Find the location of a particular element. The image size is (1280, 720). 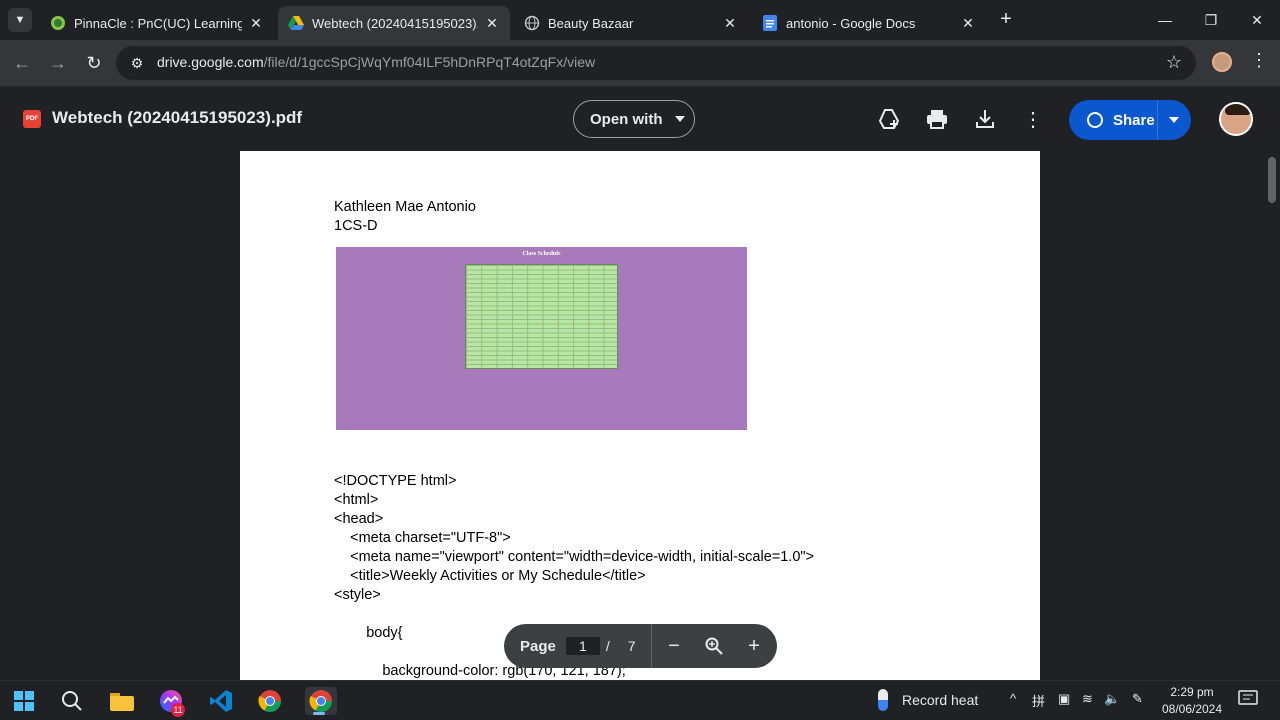

notification-icon is located at coordinates (1249, 701).